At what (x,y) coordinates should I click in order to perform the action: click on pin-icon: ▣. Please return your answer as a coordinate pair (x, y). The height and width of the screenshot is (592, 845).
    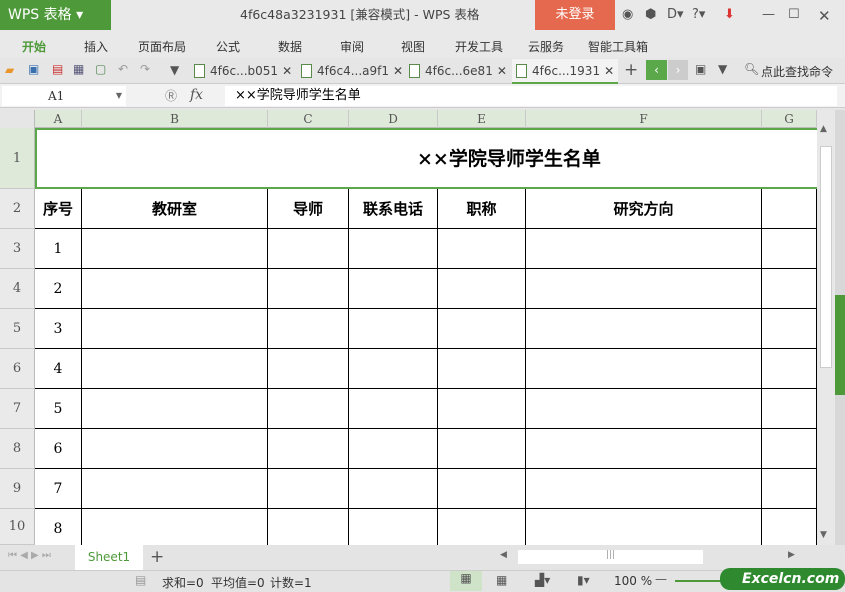
    Looking at the image, I should click on (700, 69).